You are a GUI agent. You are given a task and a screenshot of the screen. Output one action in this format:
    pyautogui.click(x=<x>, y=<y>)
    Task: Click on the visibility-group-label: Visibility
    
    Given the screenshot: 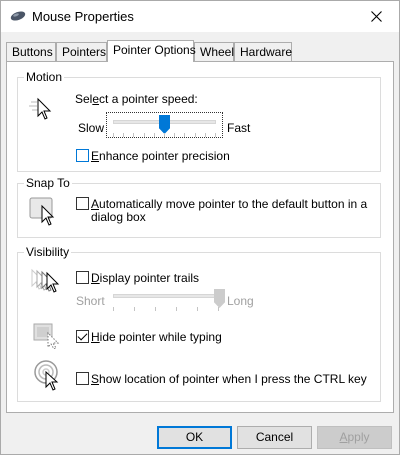 What is the action you would take?
    pyautogui.click(x=48, y=252)
    